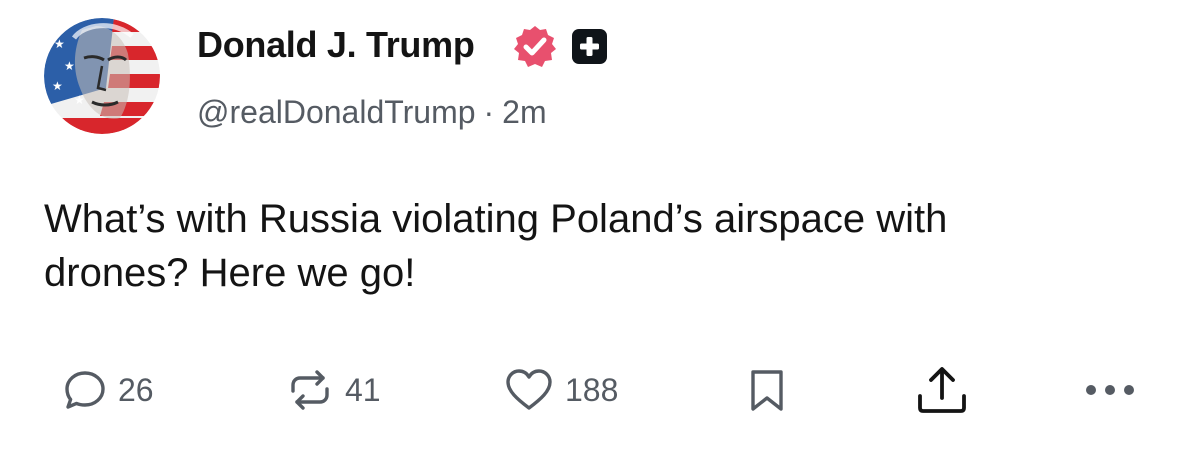  Describe the element at coordinates (529, 389) in the screenshot. I see `heart-icon` at that location.